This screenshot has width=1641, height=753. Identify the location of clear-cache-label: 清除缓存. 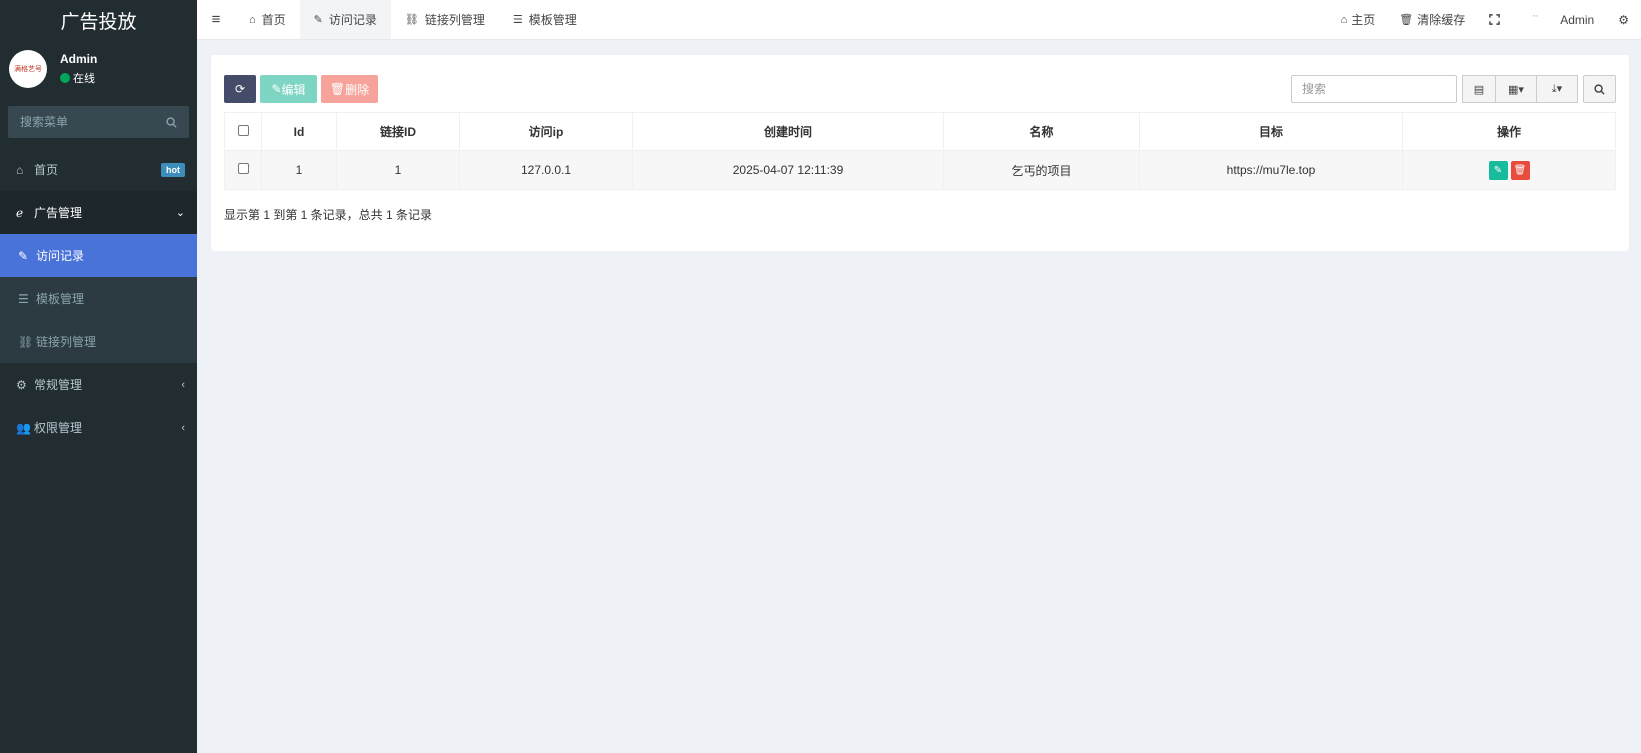
(1441, 20).